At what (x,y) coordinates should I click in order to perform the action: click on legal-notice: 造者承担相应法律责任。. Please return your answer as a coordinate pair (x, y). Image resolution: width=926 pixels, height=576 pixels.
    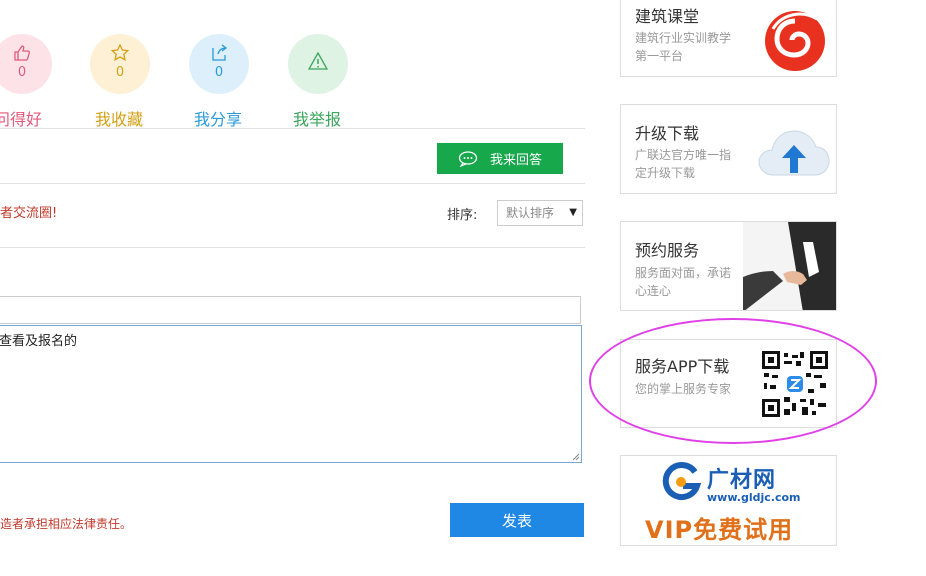
    Looking at the image, I should click on (66, 524).